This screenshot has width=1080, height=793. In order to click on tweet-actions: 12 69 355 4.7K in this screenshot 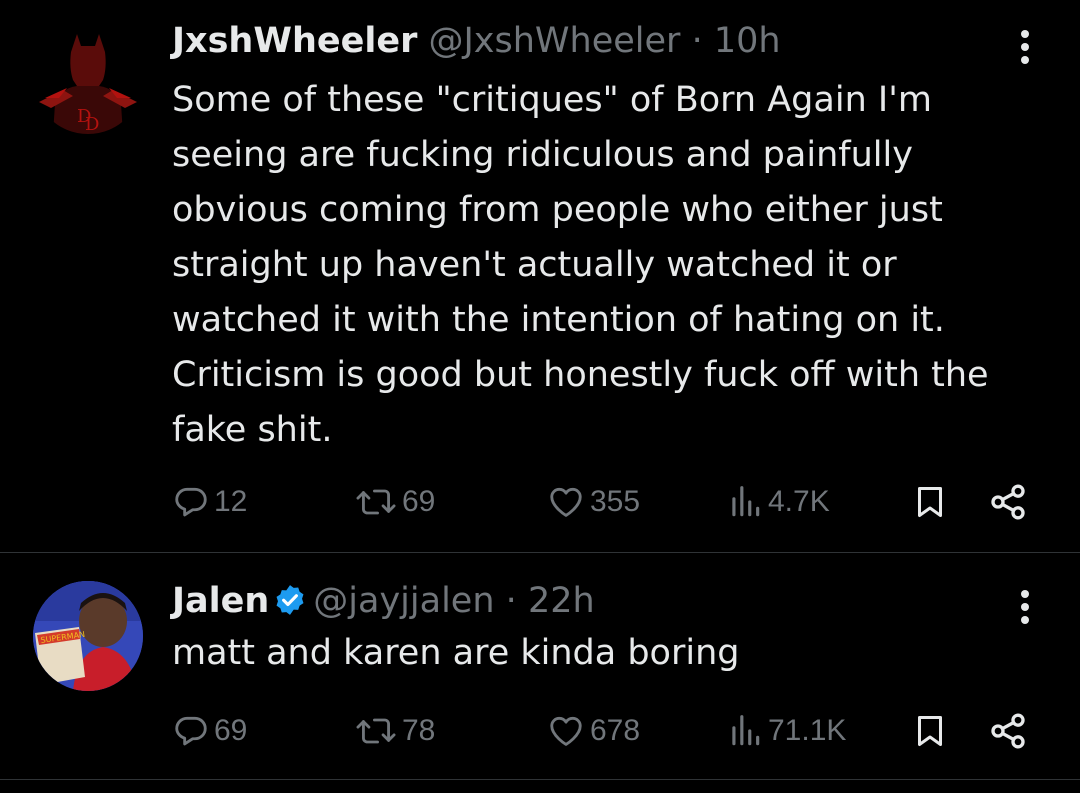, I will do `click(602, 502)`.